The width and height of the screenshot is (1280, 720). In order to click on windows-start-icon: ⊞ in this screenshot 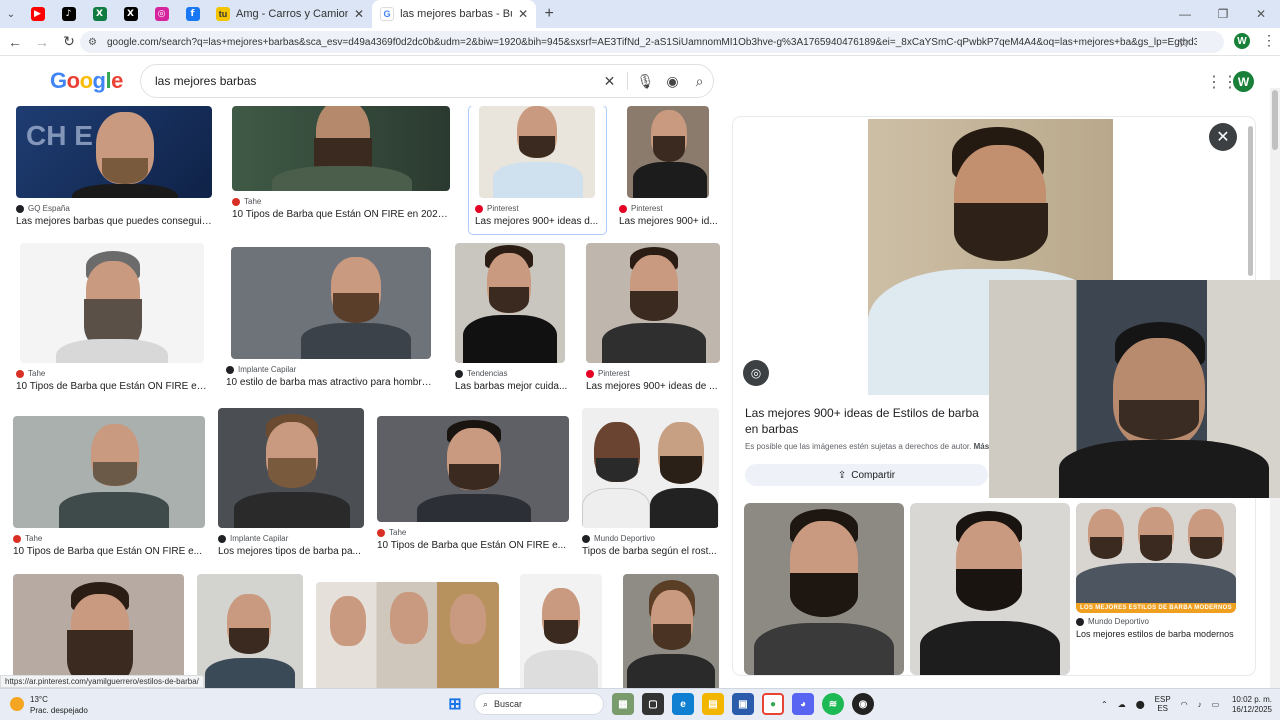, I will do `click(455, 704)`.